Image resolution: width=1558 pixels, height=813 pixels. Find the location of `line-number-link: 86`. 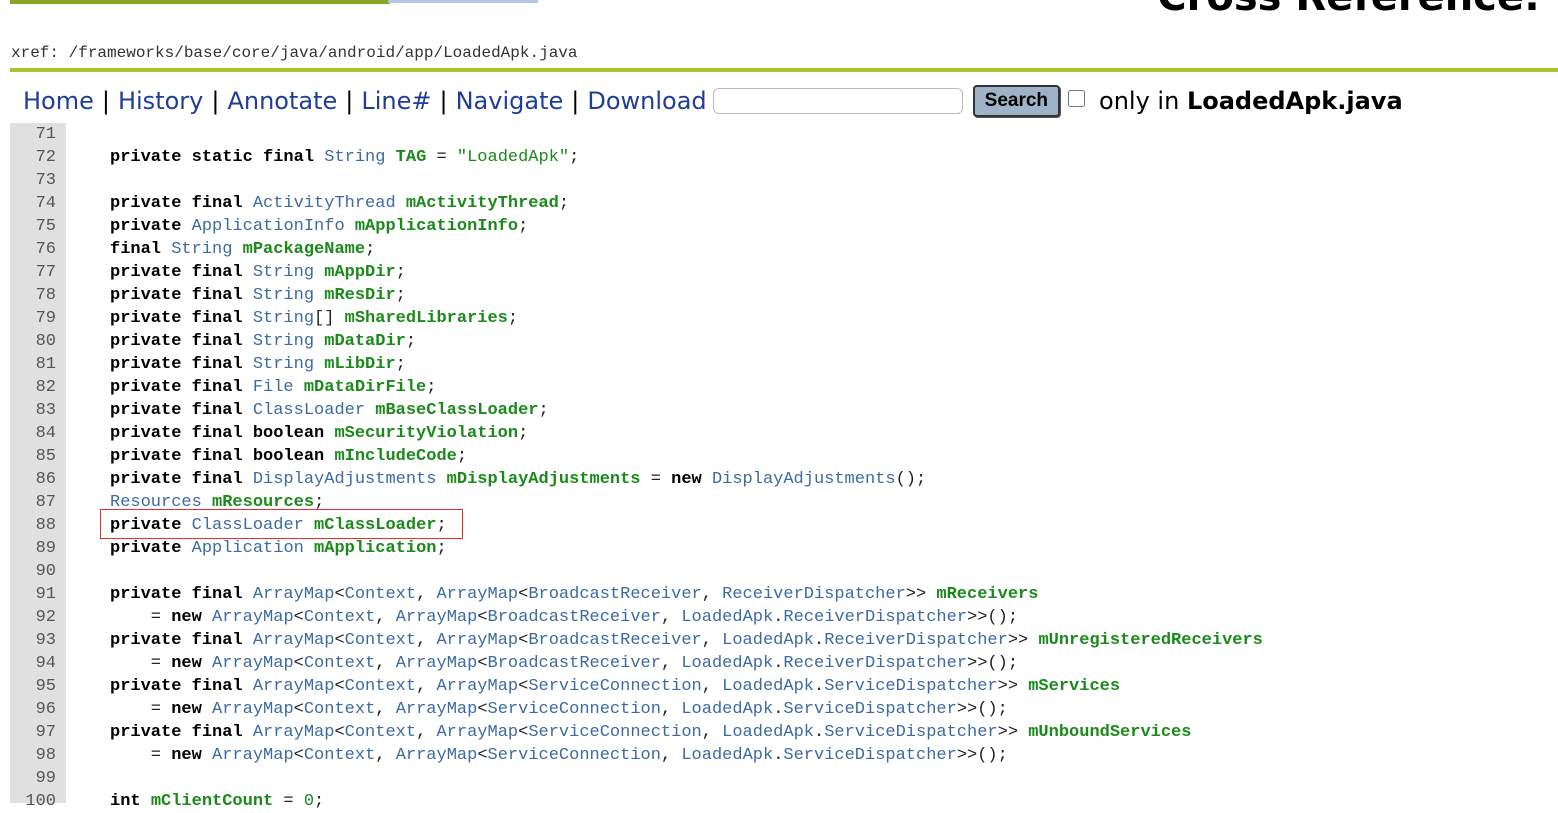

line-number-link: 86 is located at coordinates (33, 479).